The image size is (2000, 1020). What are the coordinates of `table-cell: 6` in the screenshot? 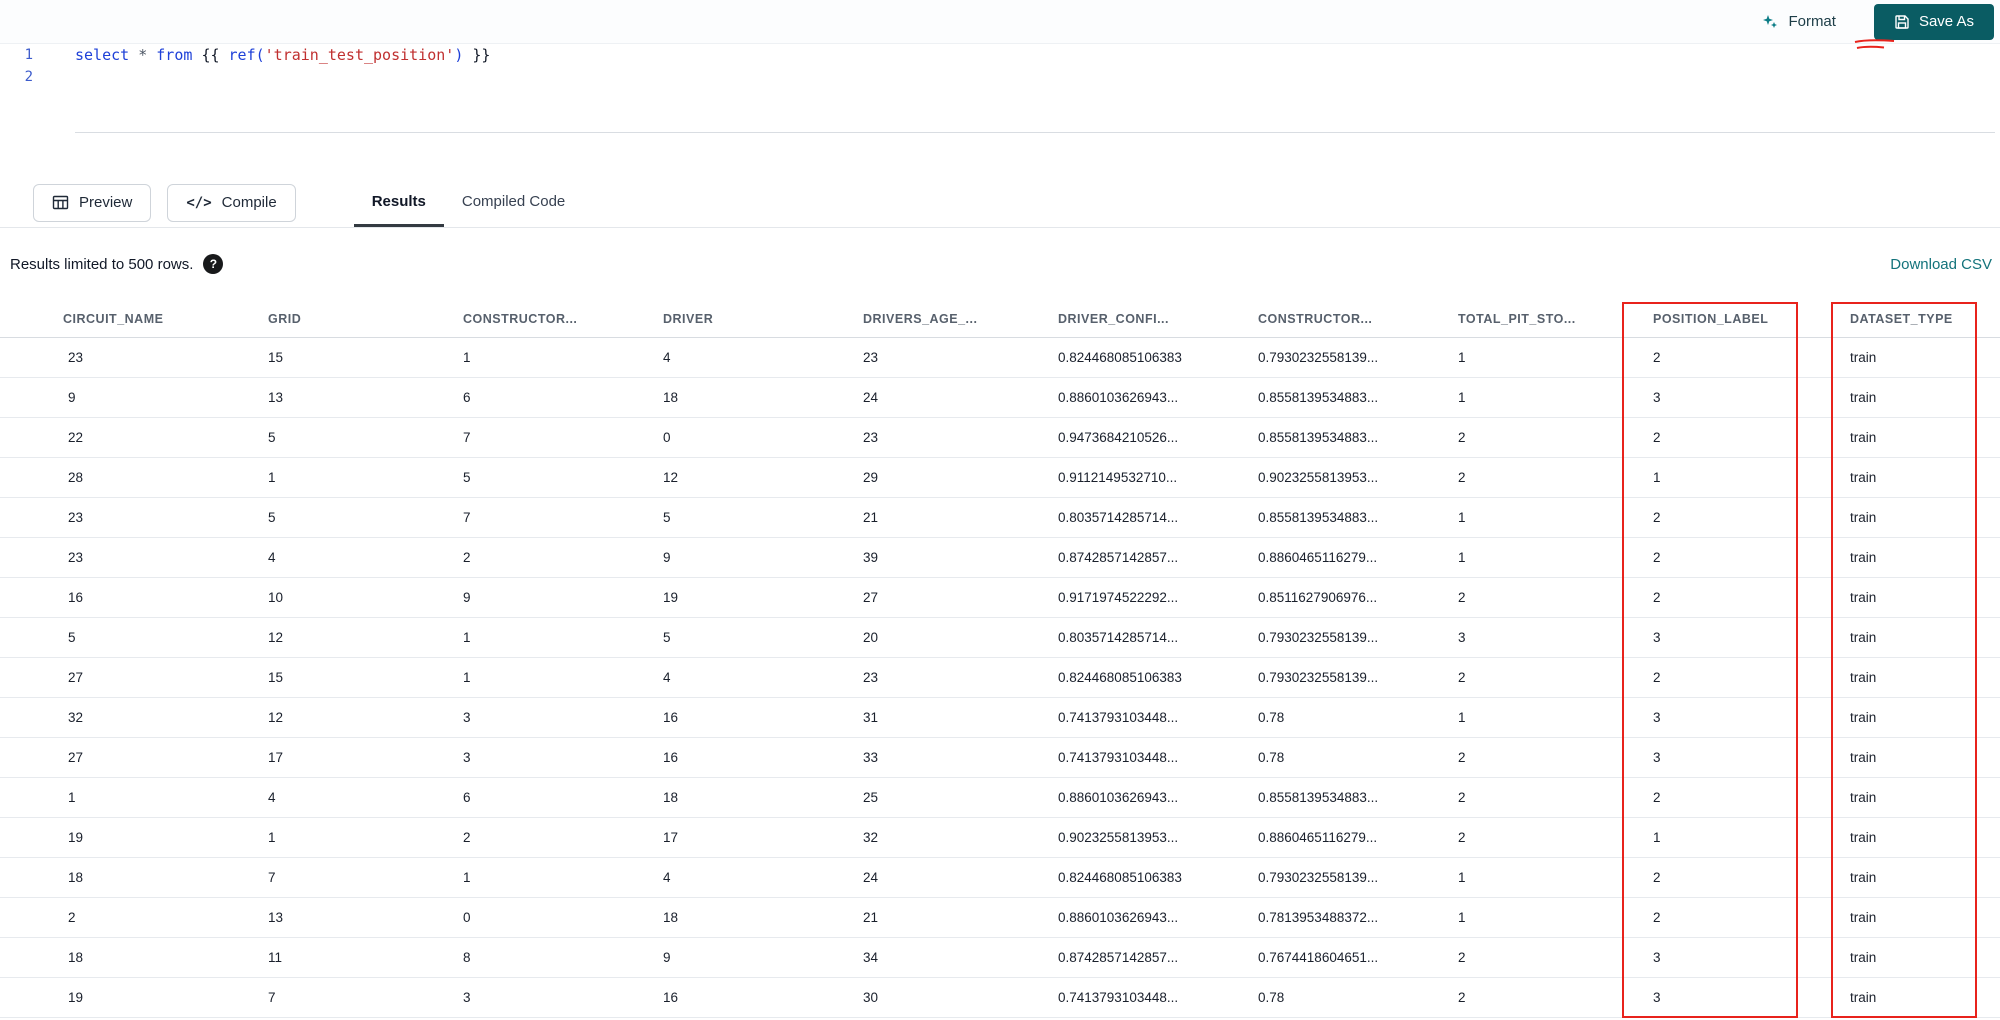 It's located at (467, 797).